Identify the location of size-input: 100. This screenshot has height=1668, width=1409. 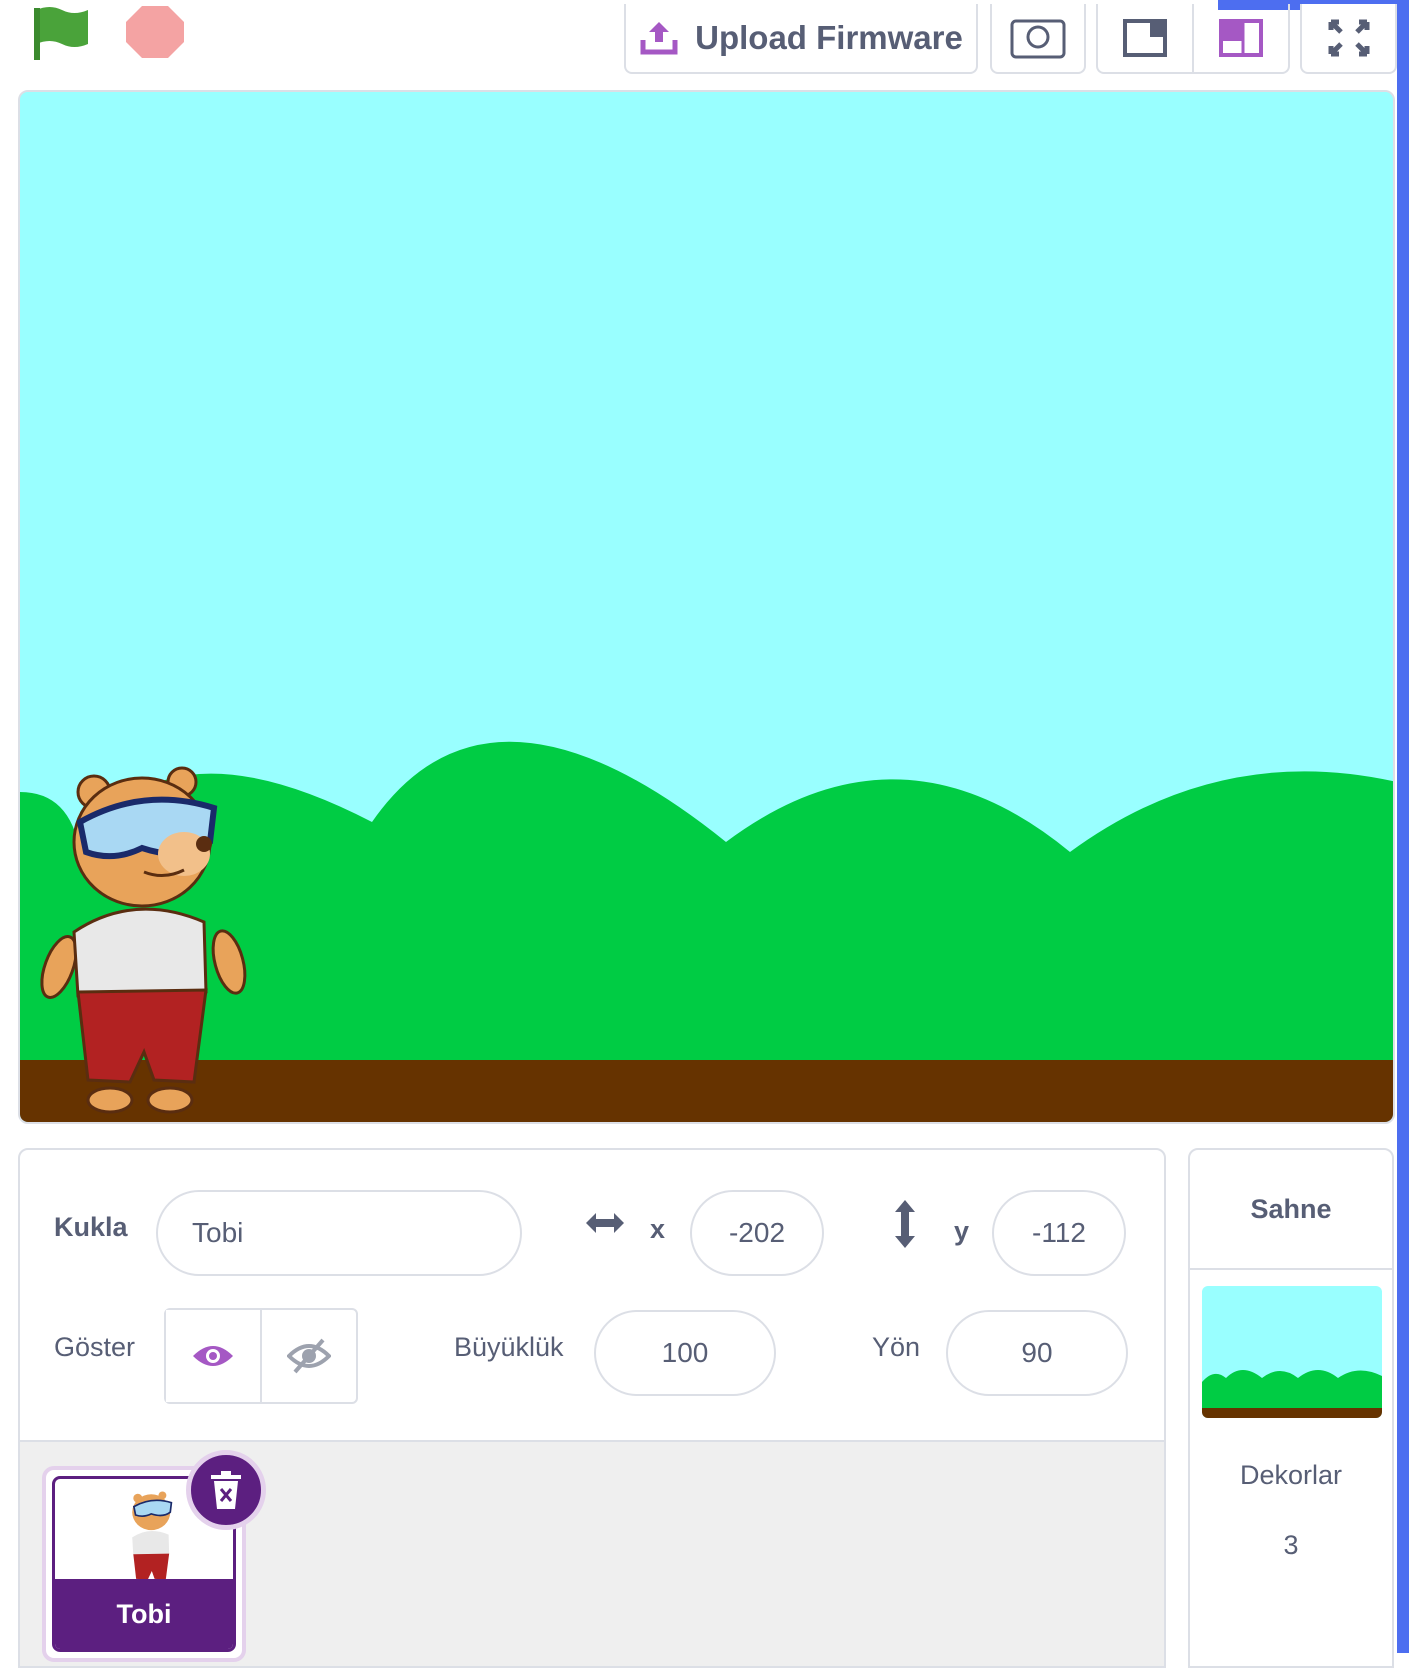
(685, 1353).